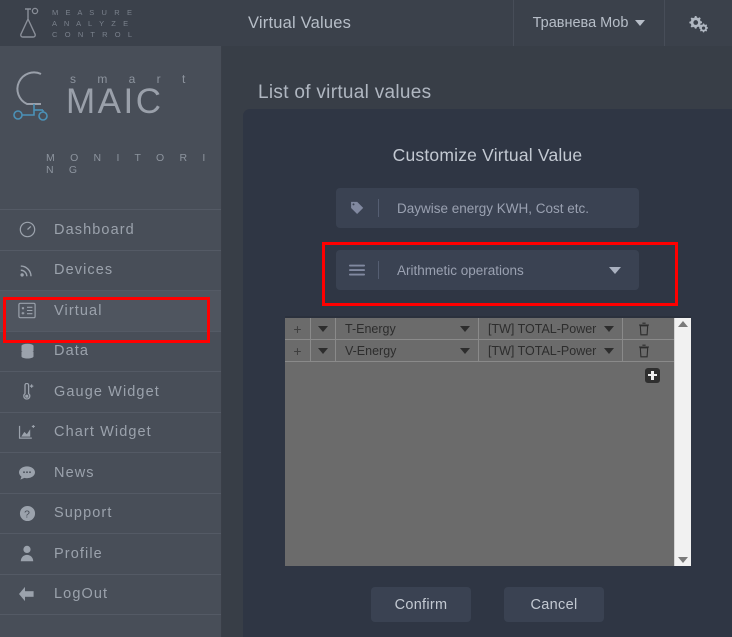 This screenshot has height=637, width=732. Describe the element at coordinates (683, 560) in the screenshot. I see `scroll-down-arrow-icon` at that location.